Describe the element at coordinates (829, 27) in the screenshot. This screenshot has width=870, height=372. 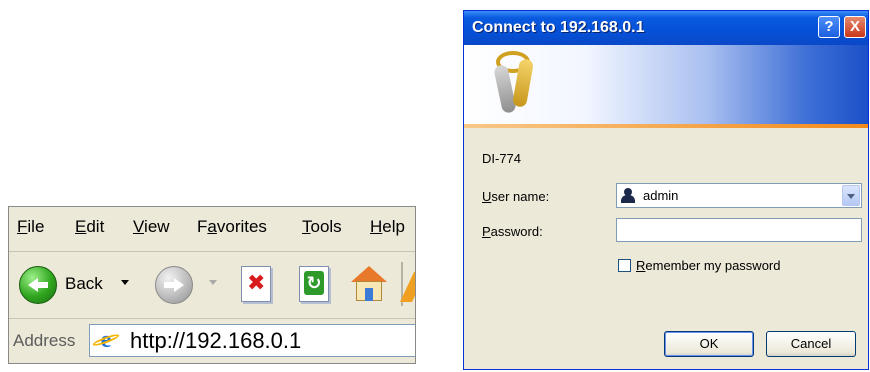
I see `help-button: ?` at that location.